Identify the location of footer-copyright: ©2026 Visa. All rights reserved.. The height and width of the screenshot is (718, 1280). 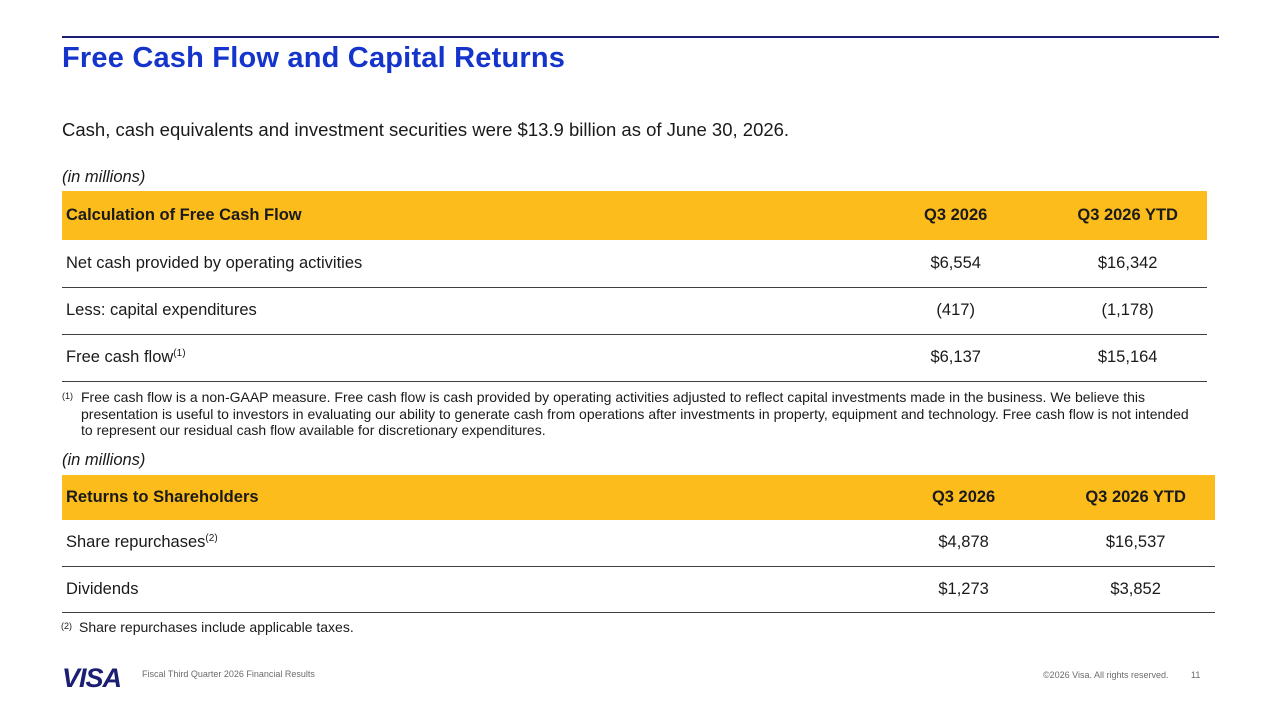
(1106, 675).